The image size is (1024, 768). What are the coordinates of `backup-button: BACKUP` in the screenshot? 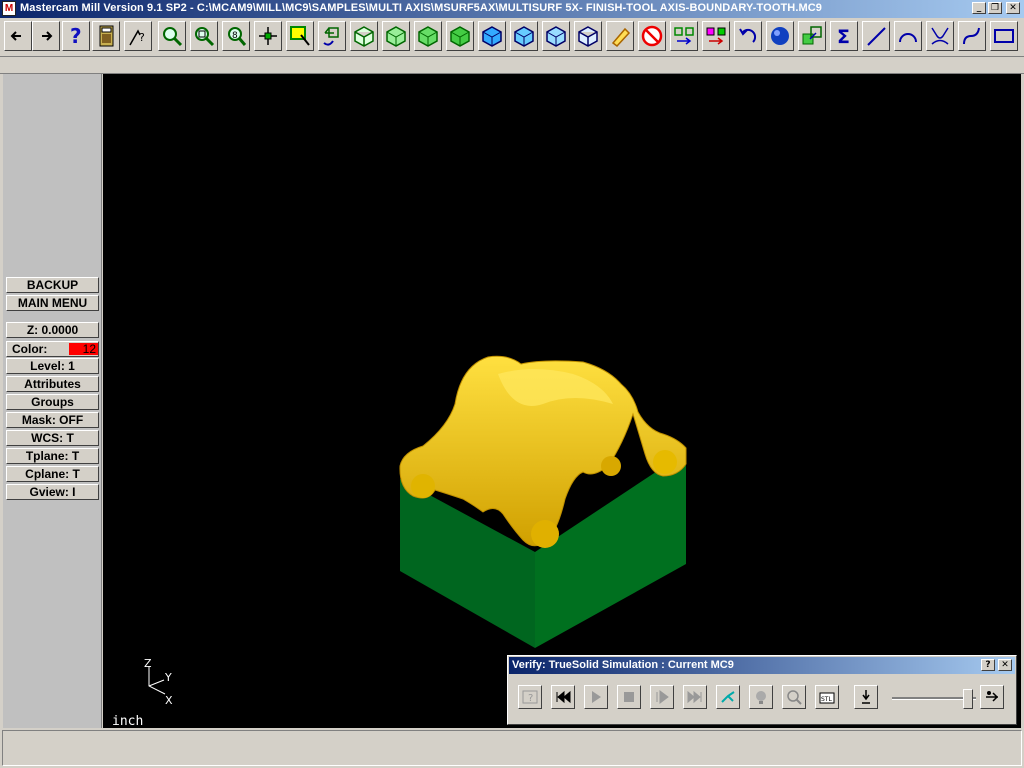 It's located at (52, 285).